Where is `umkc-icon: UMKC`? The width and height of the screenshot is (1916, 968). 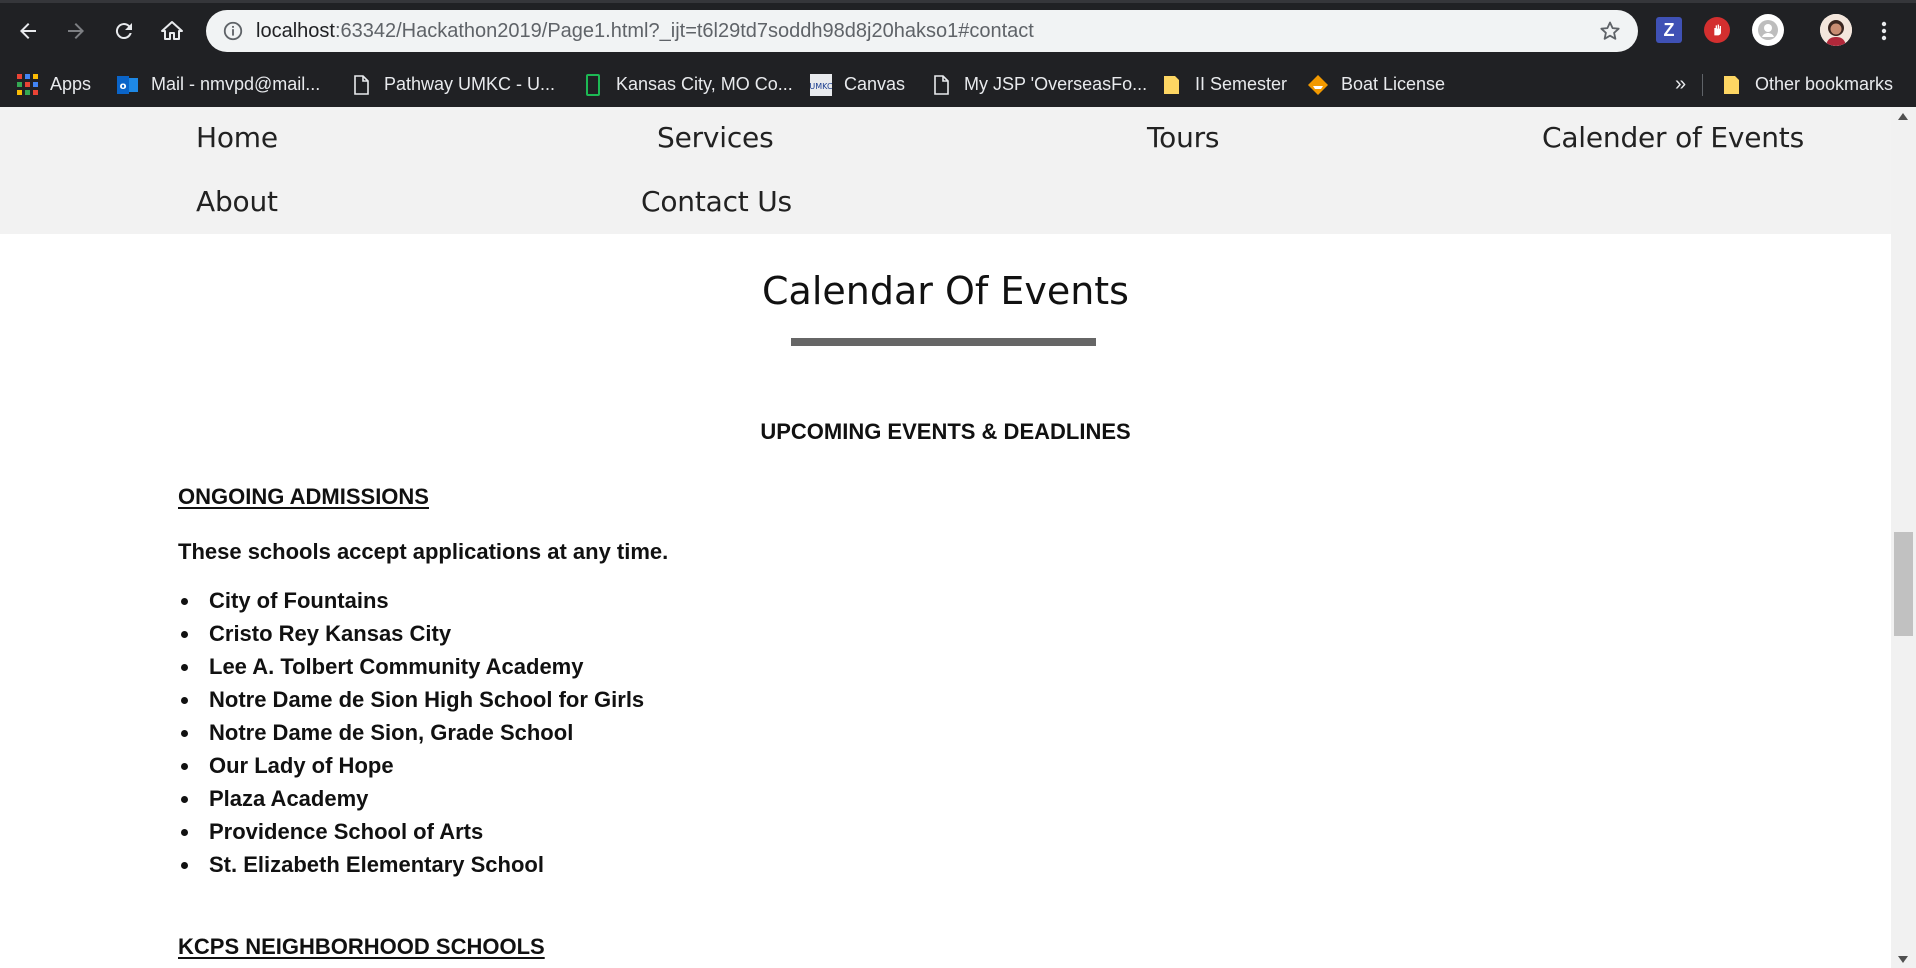 umkc-icon: UMKC is located at coordinates (821, 84).